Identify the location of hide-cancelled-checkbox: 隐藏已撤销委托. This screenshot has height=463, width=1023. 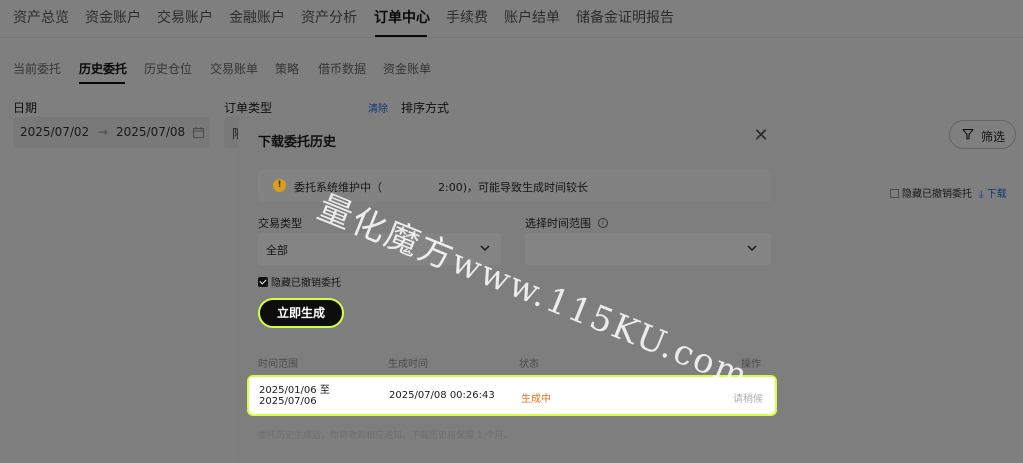
(299, 281).